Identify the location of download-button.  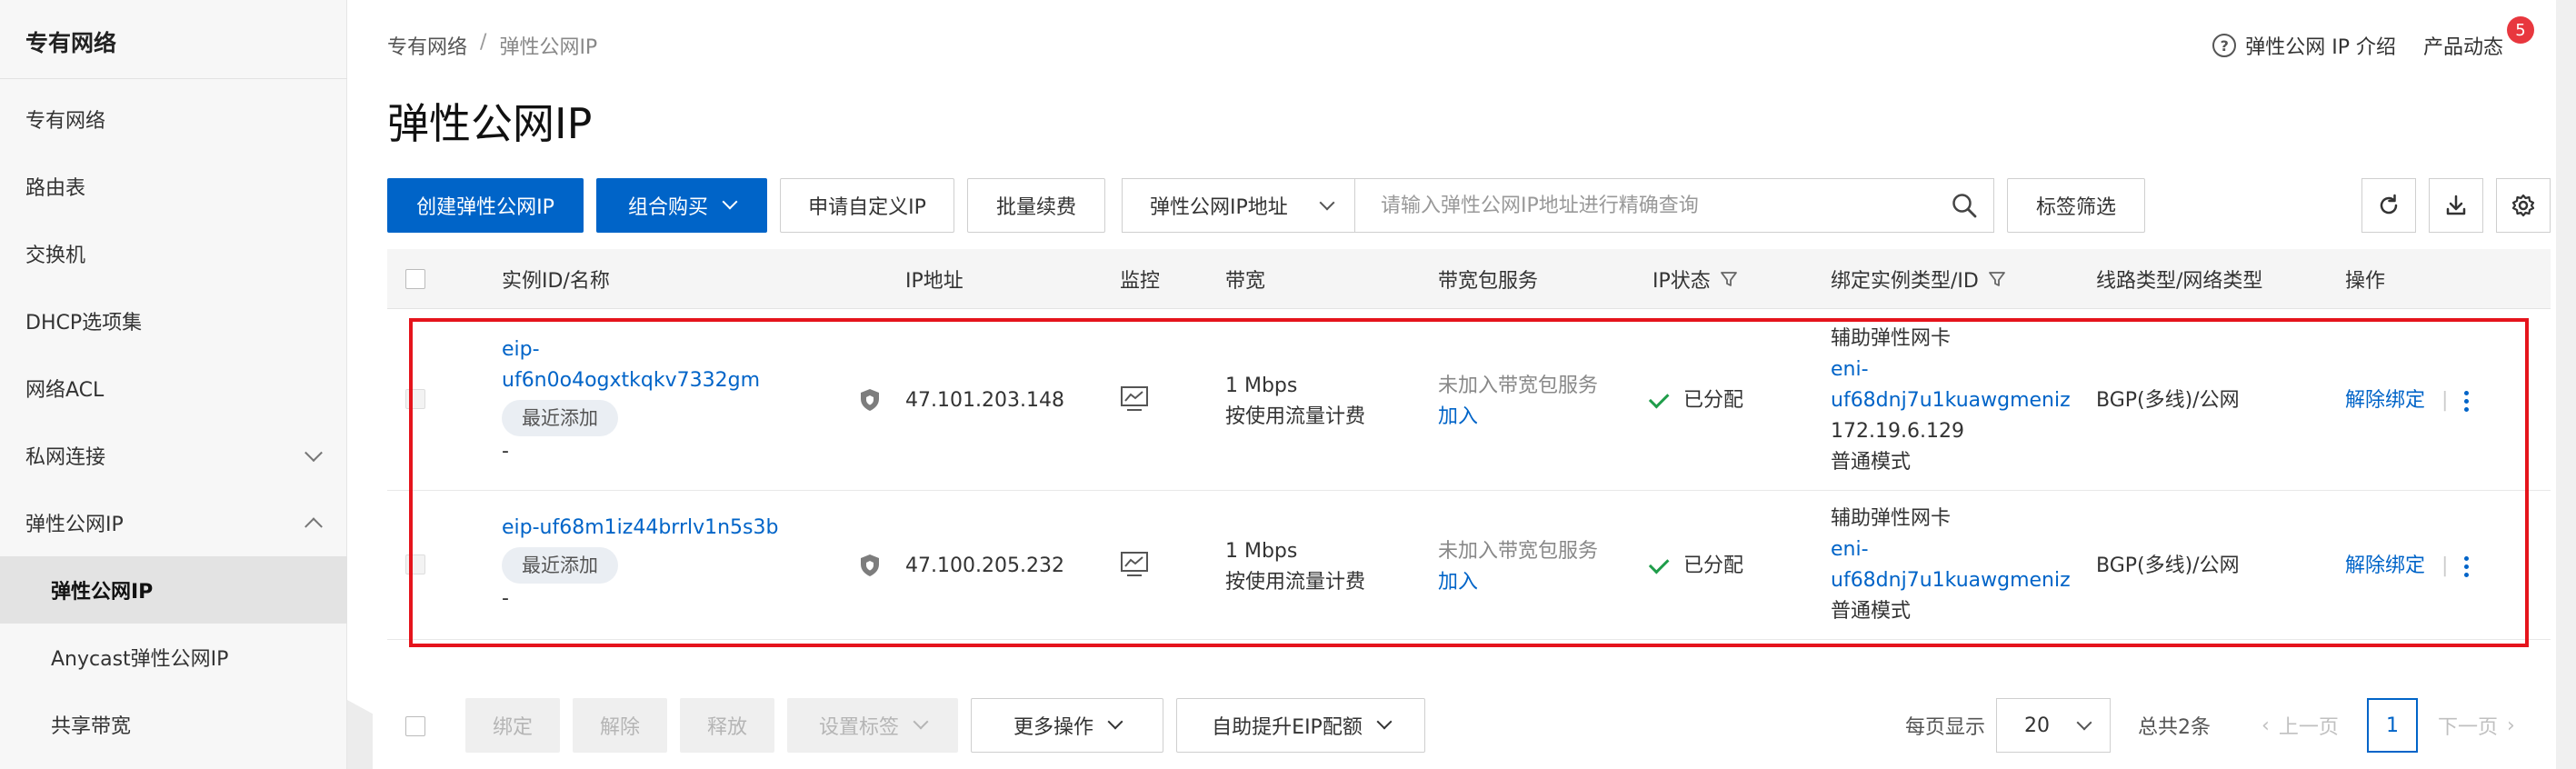
(2456, 205).